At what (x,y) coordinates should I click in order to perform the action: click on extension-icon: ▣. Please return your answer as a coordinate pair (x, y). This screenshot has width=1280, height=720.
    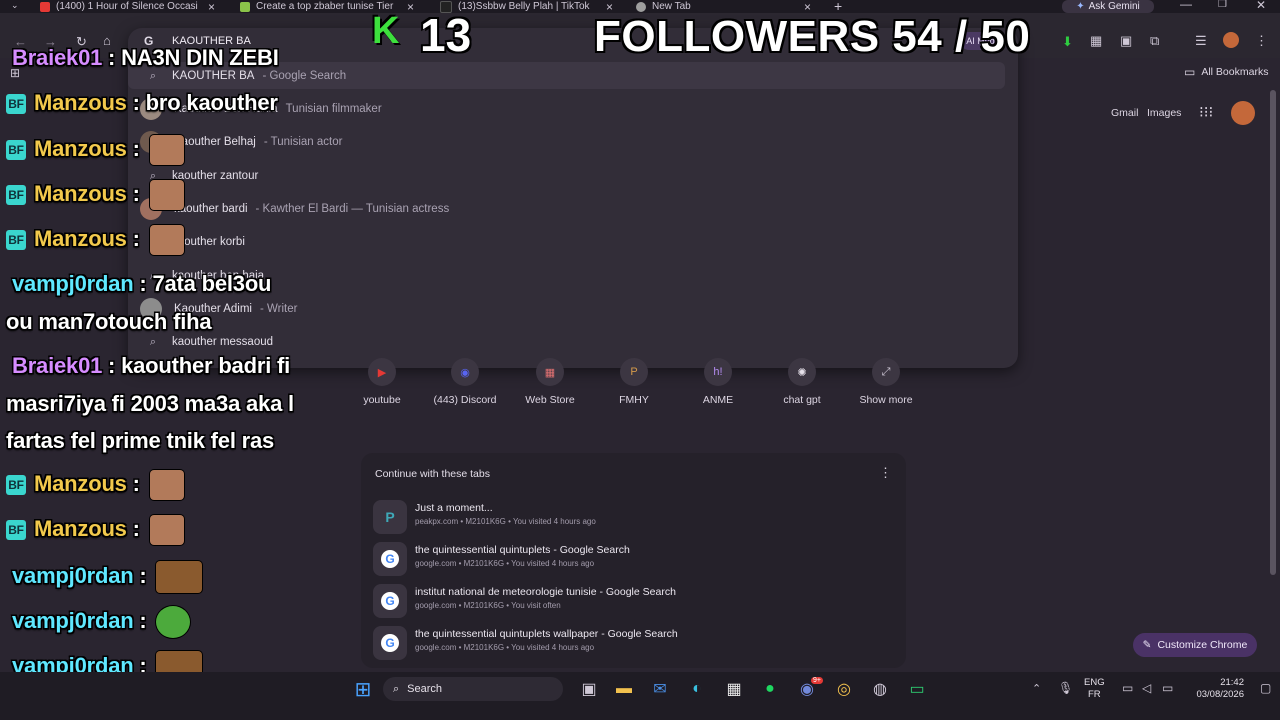
    Looking at the image, I should click on (1126, 41).